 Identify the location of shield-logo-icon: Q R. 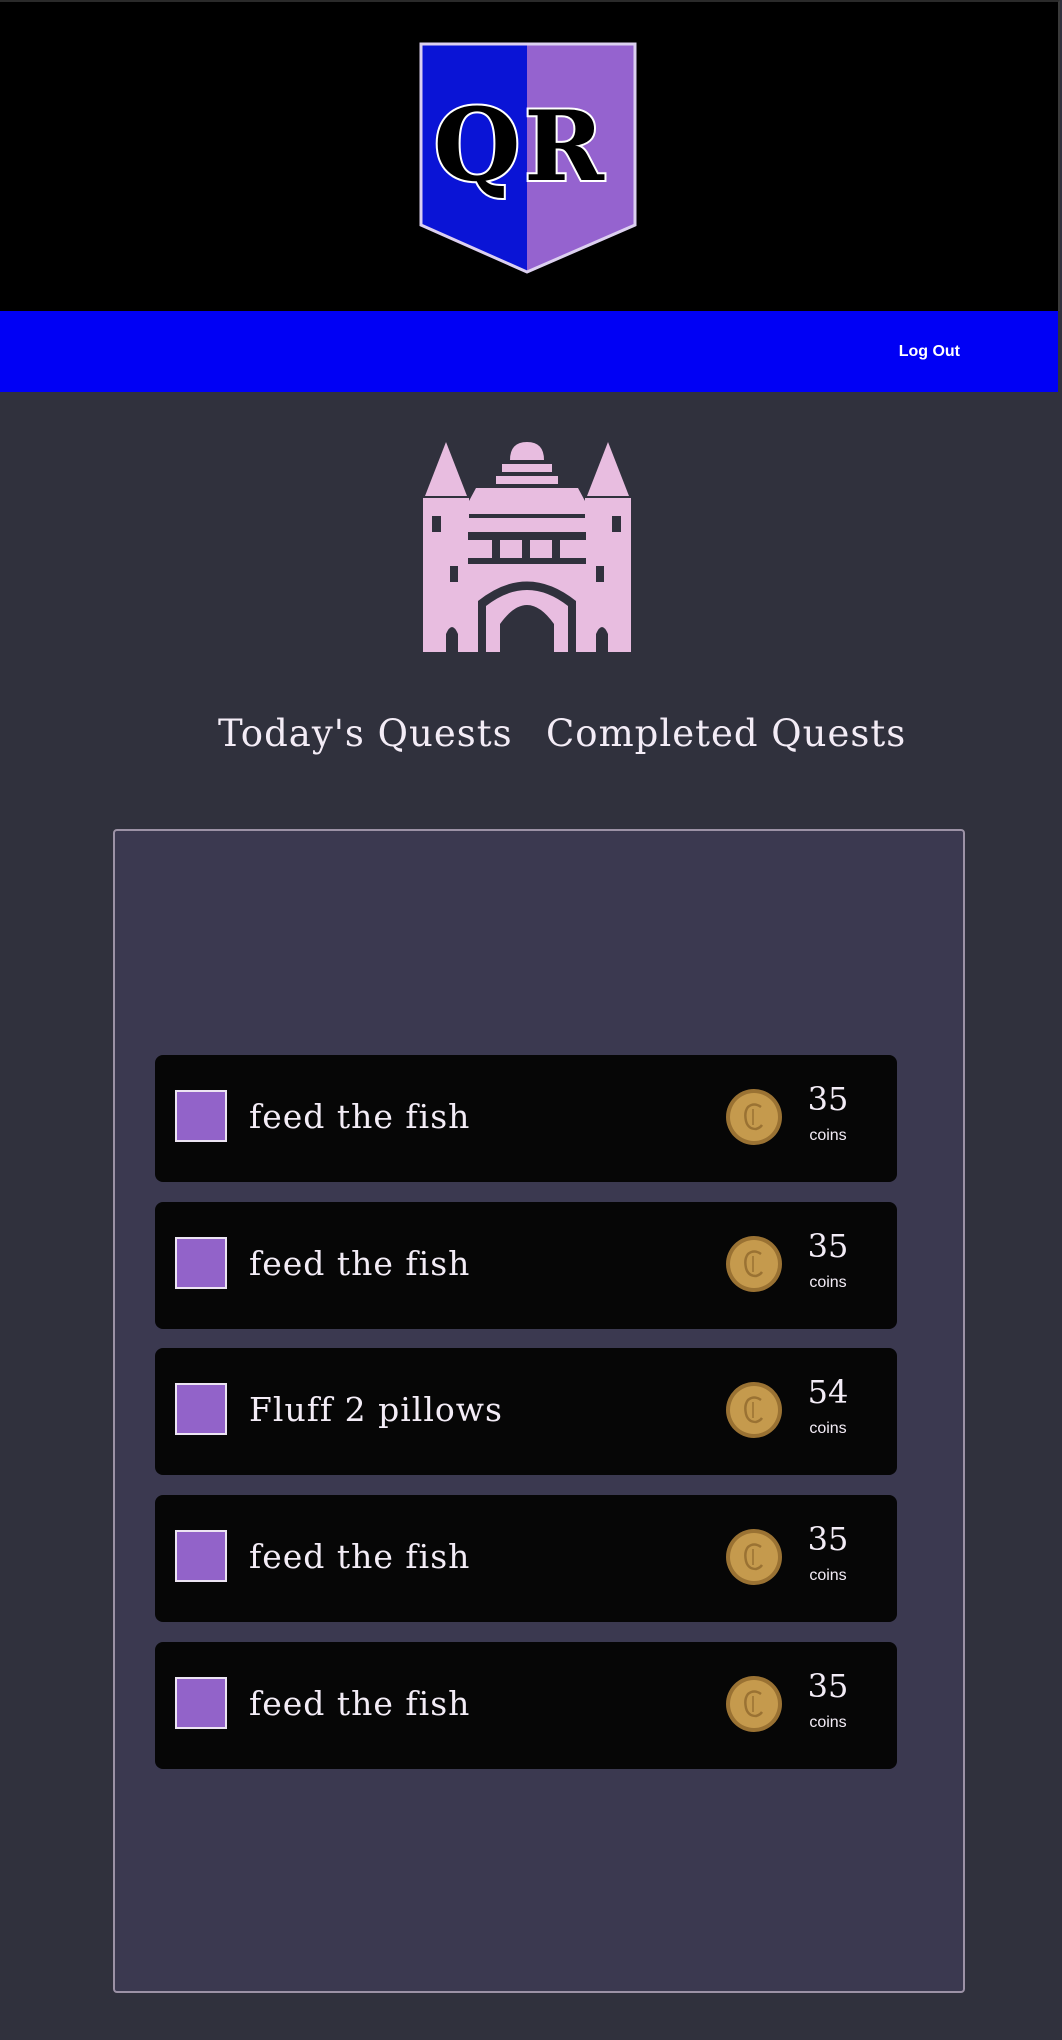
(529, 159).